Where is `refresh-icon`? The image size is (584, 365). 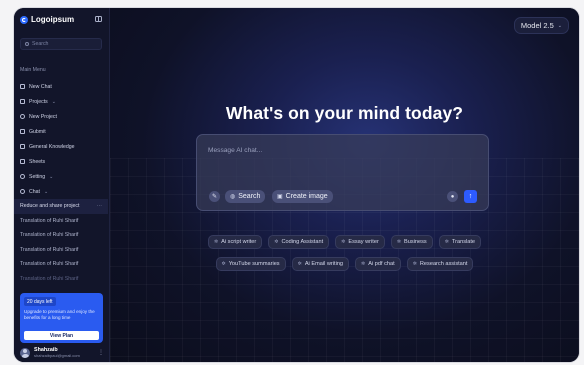
refresh-icon is located at coordinates (22, 116).